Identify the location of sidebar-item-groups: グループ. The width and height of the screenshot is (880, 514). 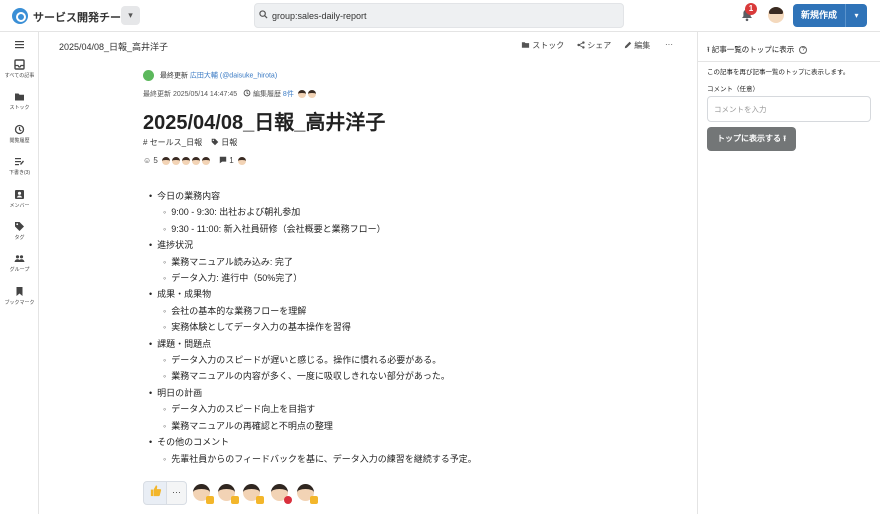
(19, 263).